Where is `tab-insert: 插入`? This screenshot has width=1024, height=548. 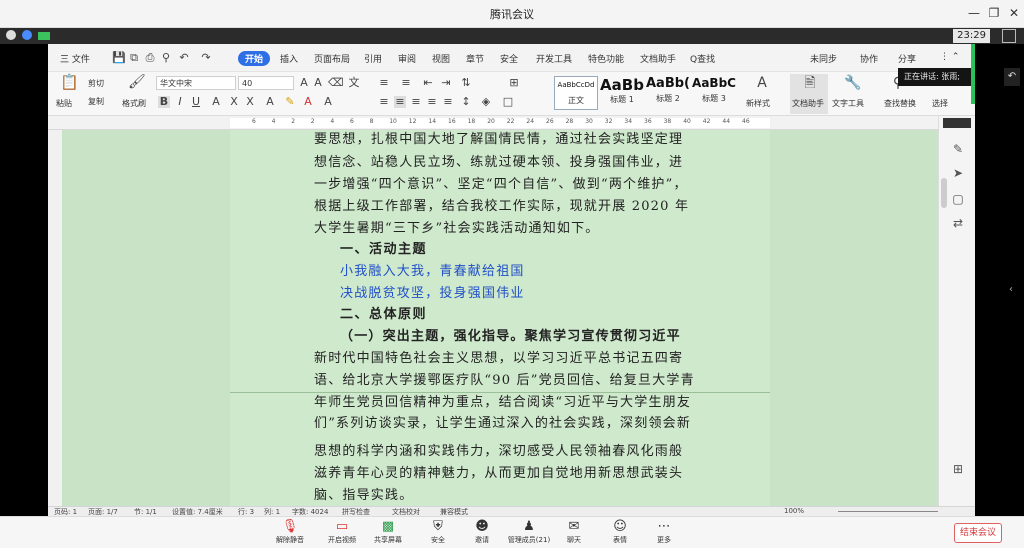 tab-insert: 插入 is located at coordinates (289, 58).